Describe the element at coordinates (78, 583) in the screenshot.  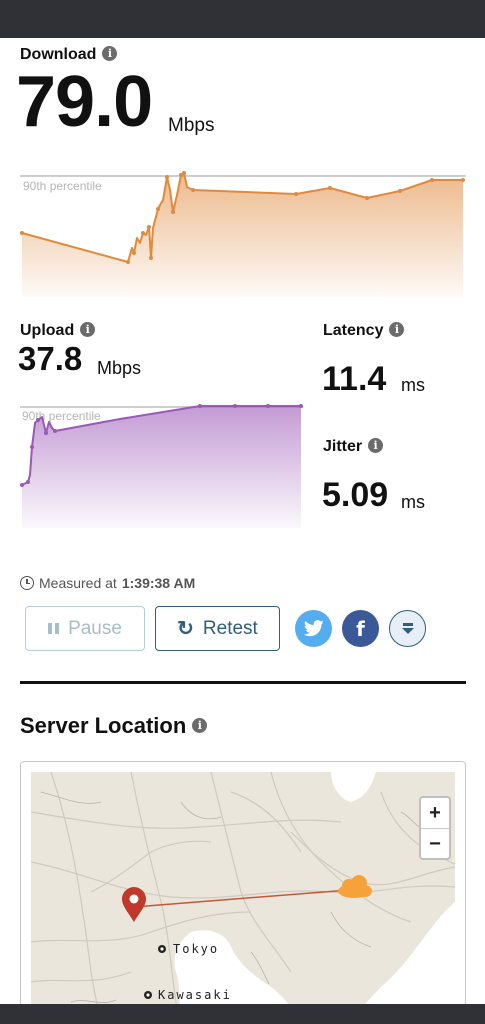
I see `measured-prefix: Measured at` at that location.